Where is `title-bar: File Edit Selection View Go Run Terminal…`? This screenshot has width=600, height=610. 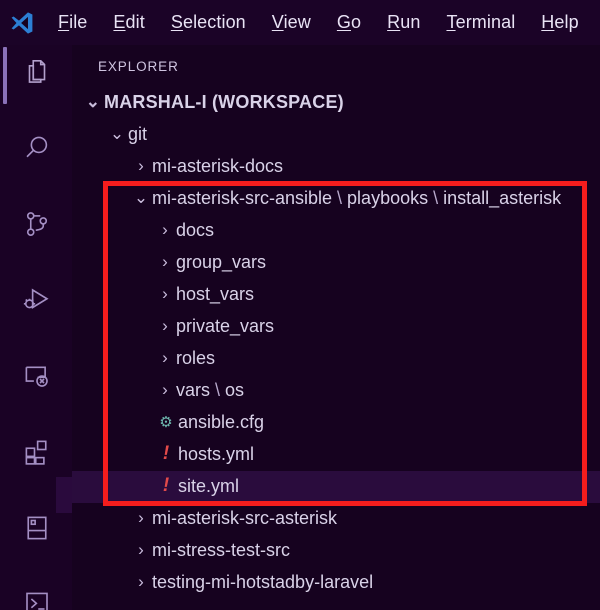 title-bar: File Edit Selection View Go Run Terminal… is located at coordinates (300, 22).